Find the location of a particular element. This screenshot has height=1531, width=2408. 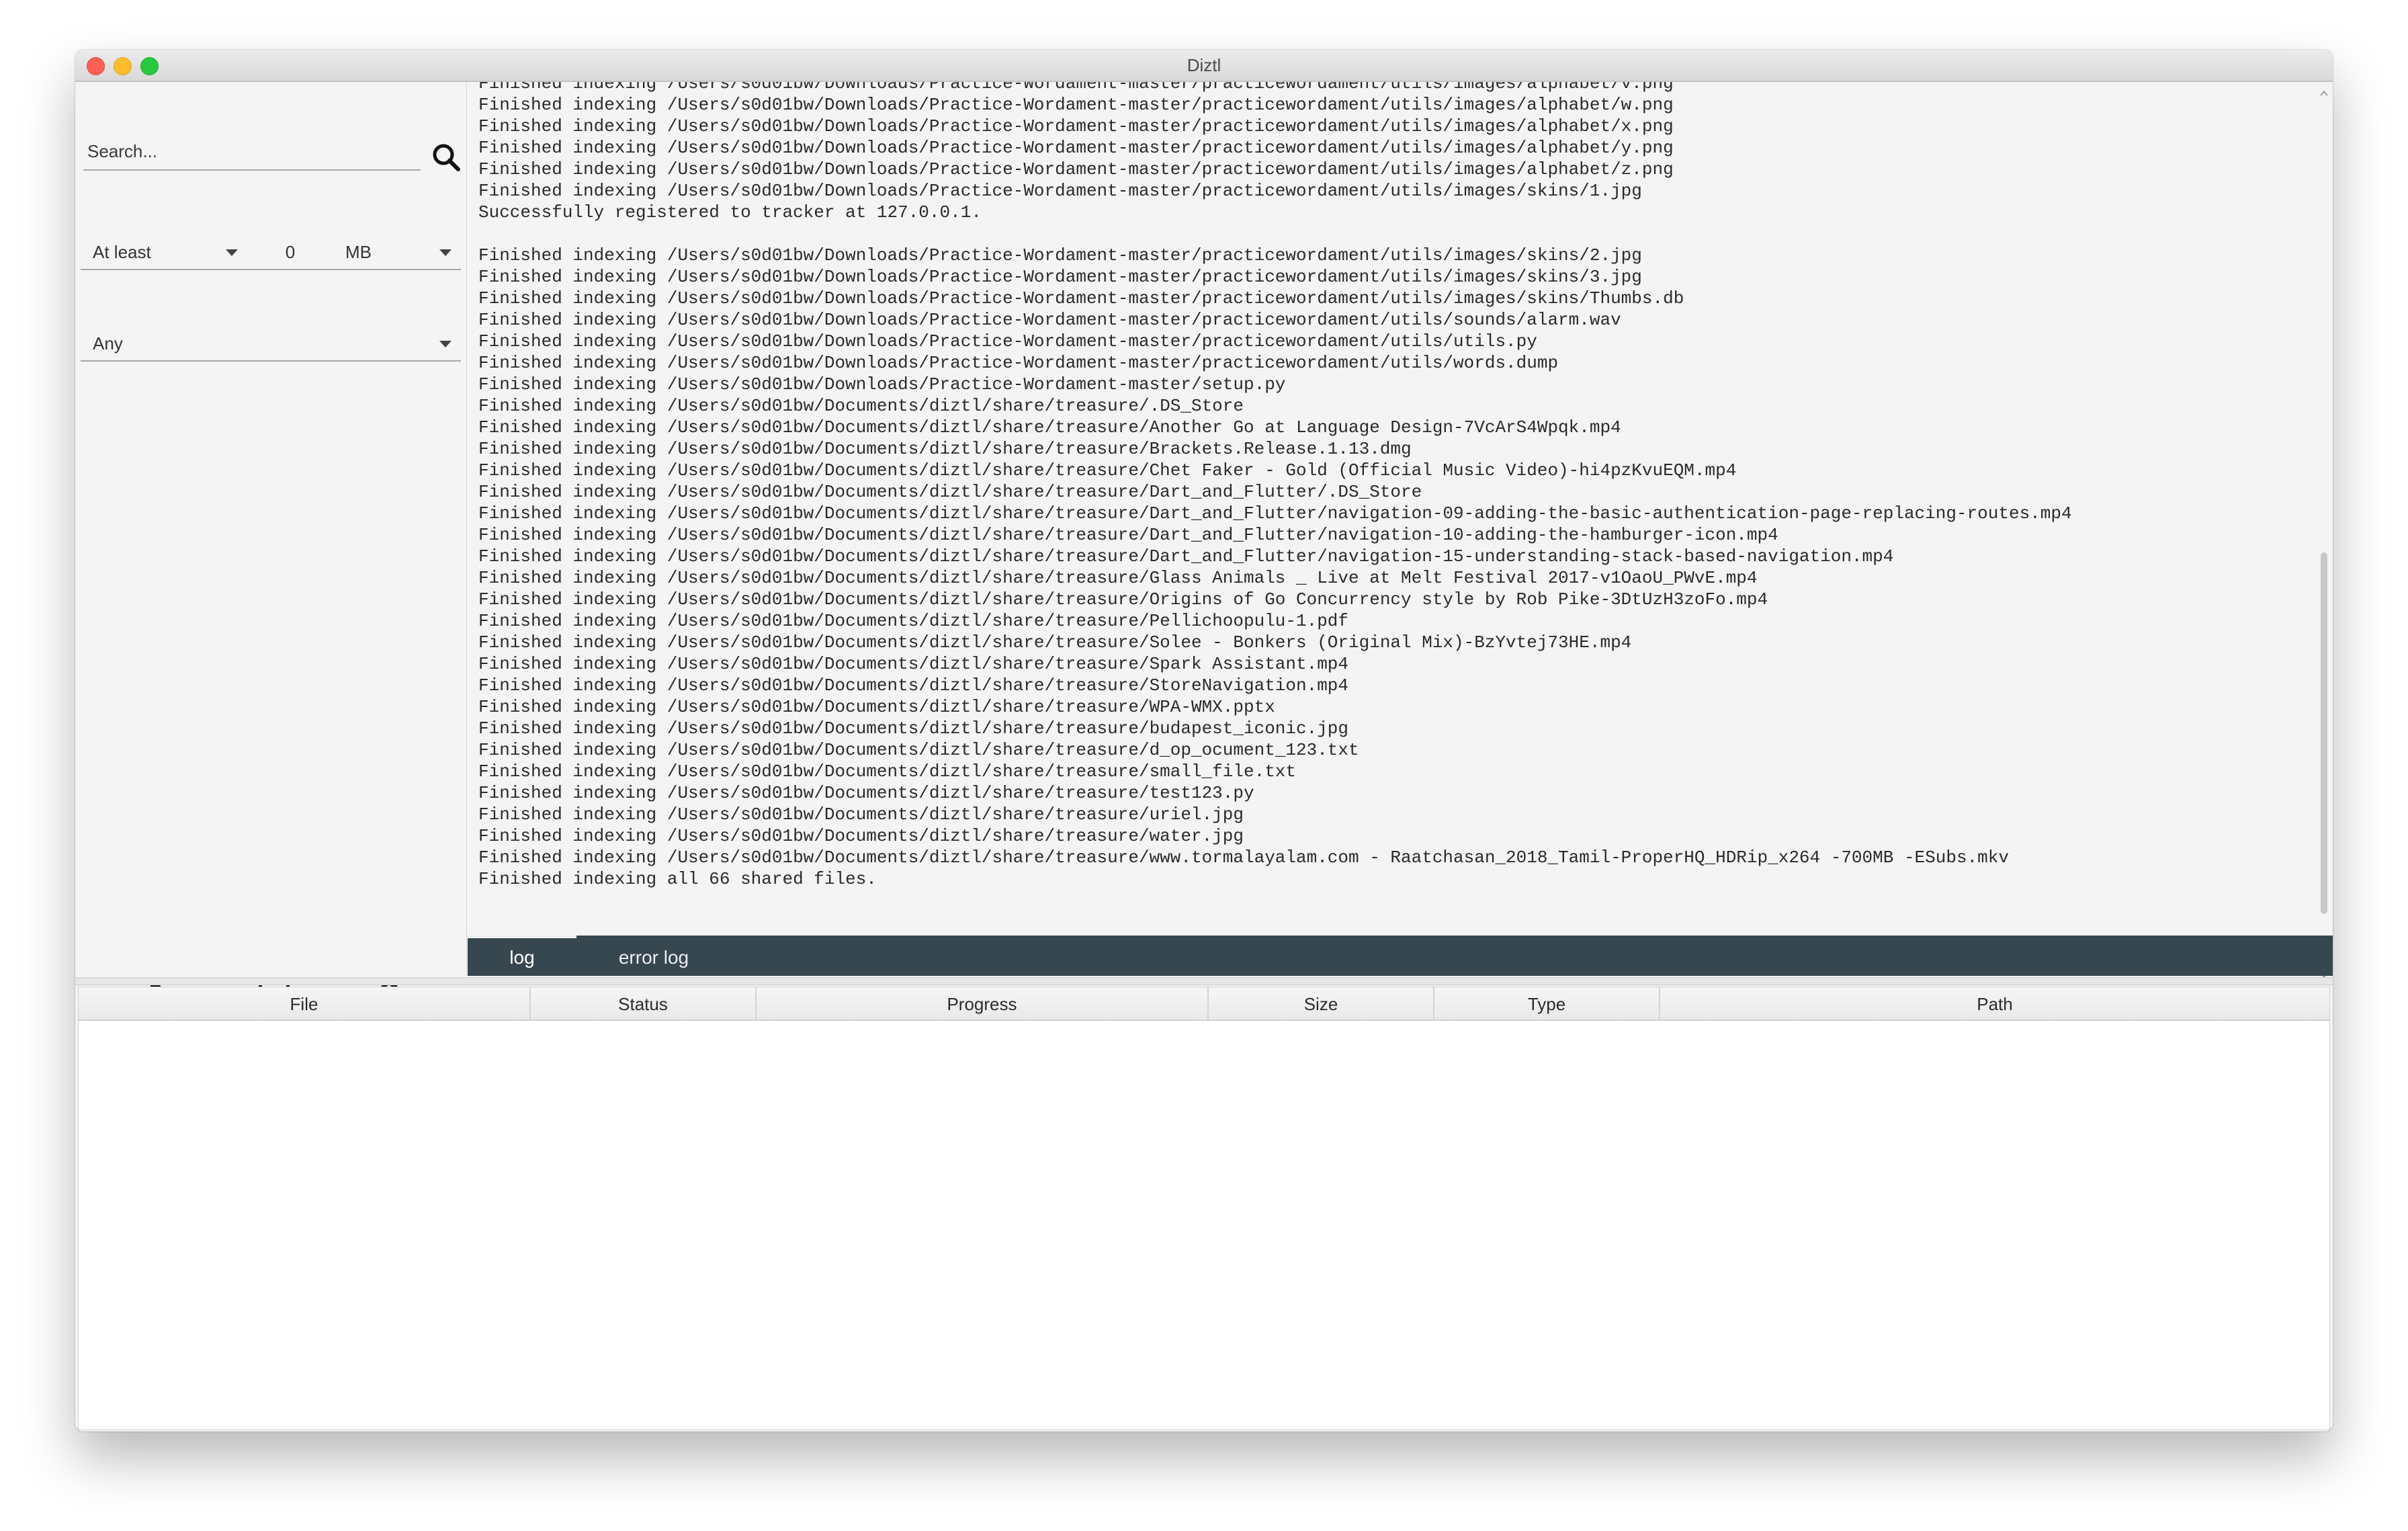

scroll-up-arrow-icon is located at coordinates (2324, 93).